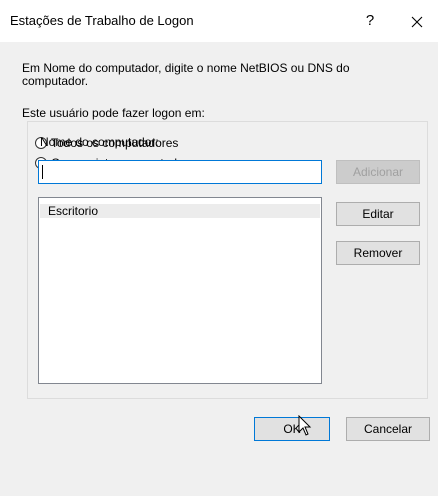 This screenshot has height=496, width=438. I want to click on add-button: Adicionar, so click(378, 172).